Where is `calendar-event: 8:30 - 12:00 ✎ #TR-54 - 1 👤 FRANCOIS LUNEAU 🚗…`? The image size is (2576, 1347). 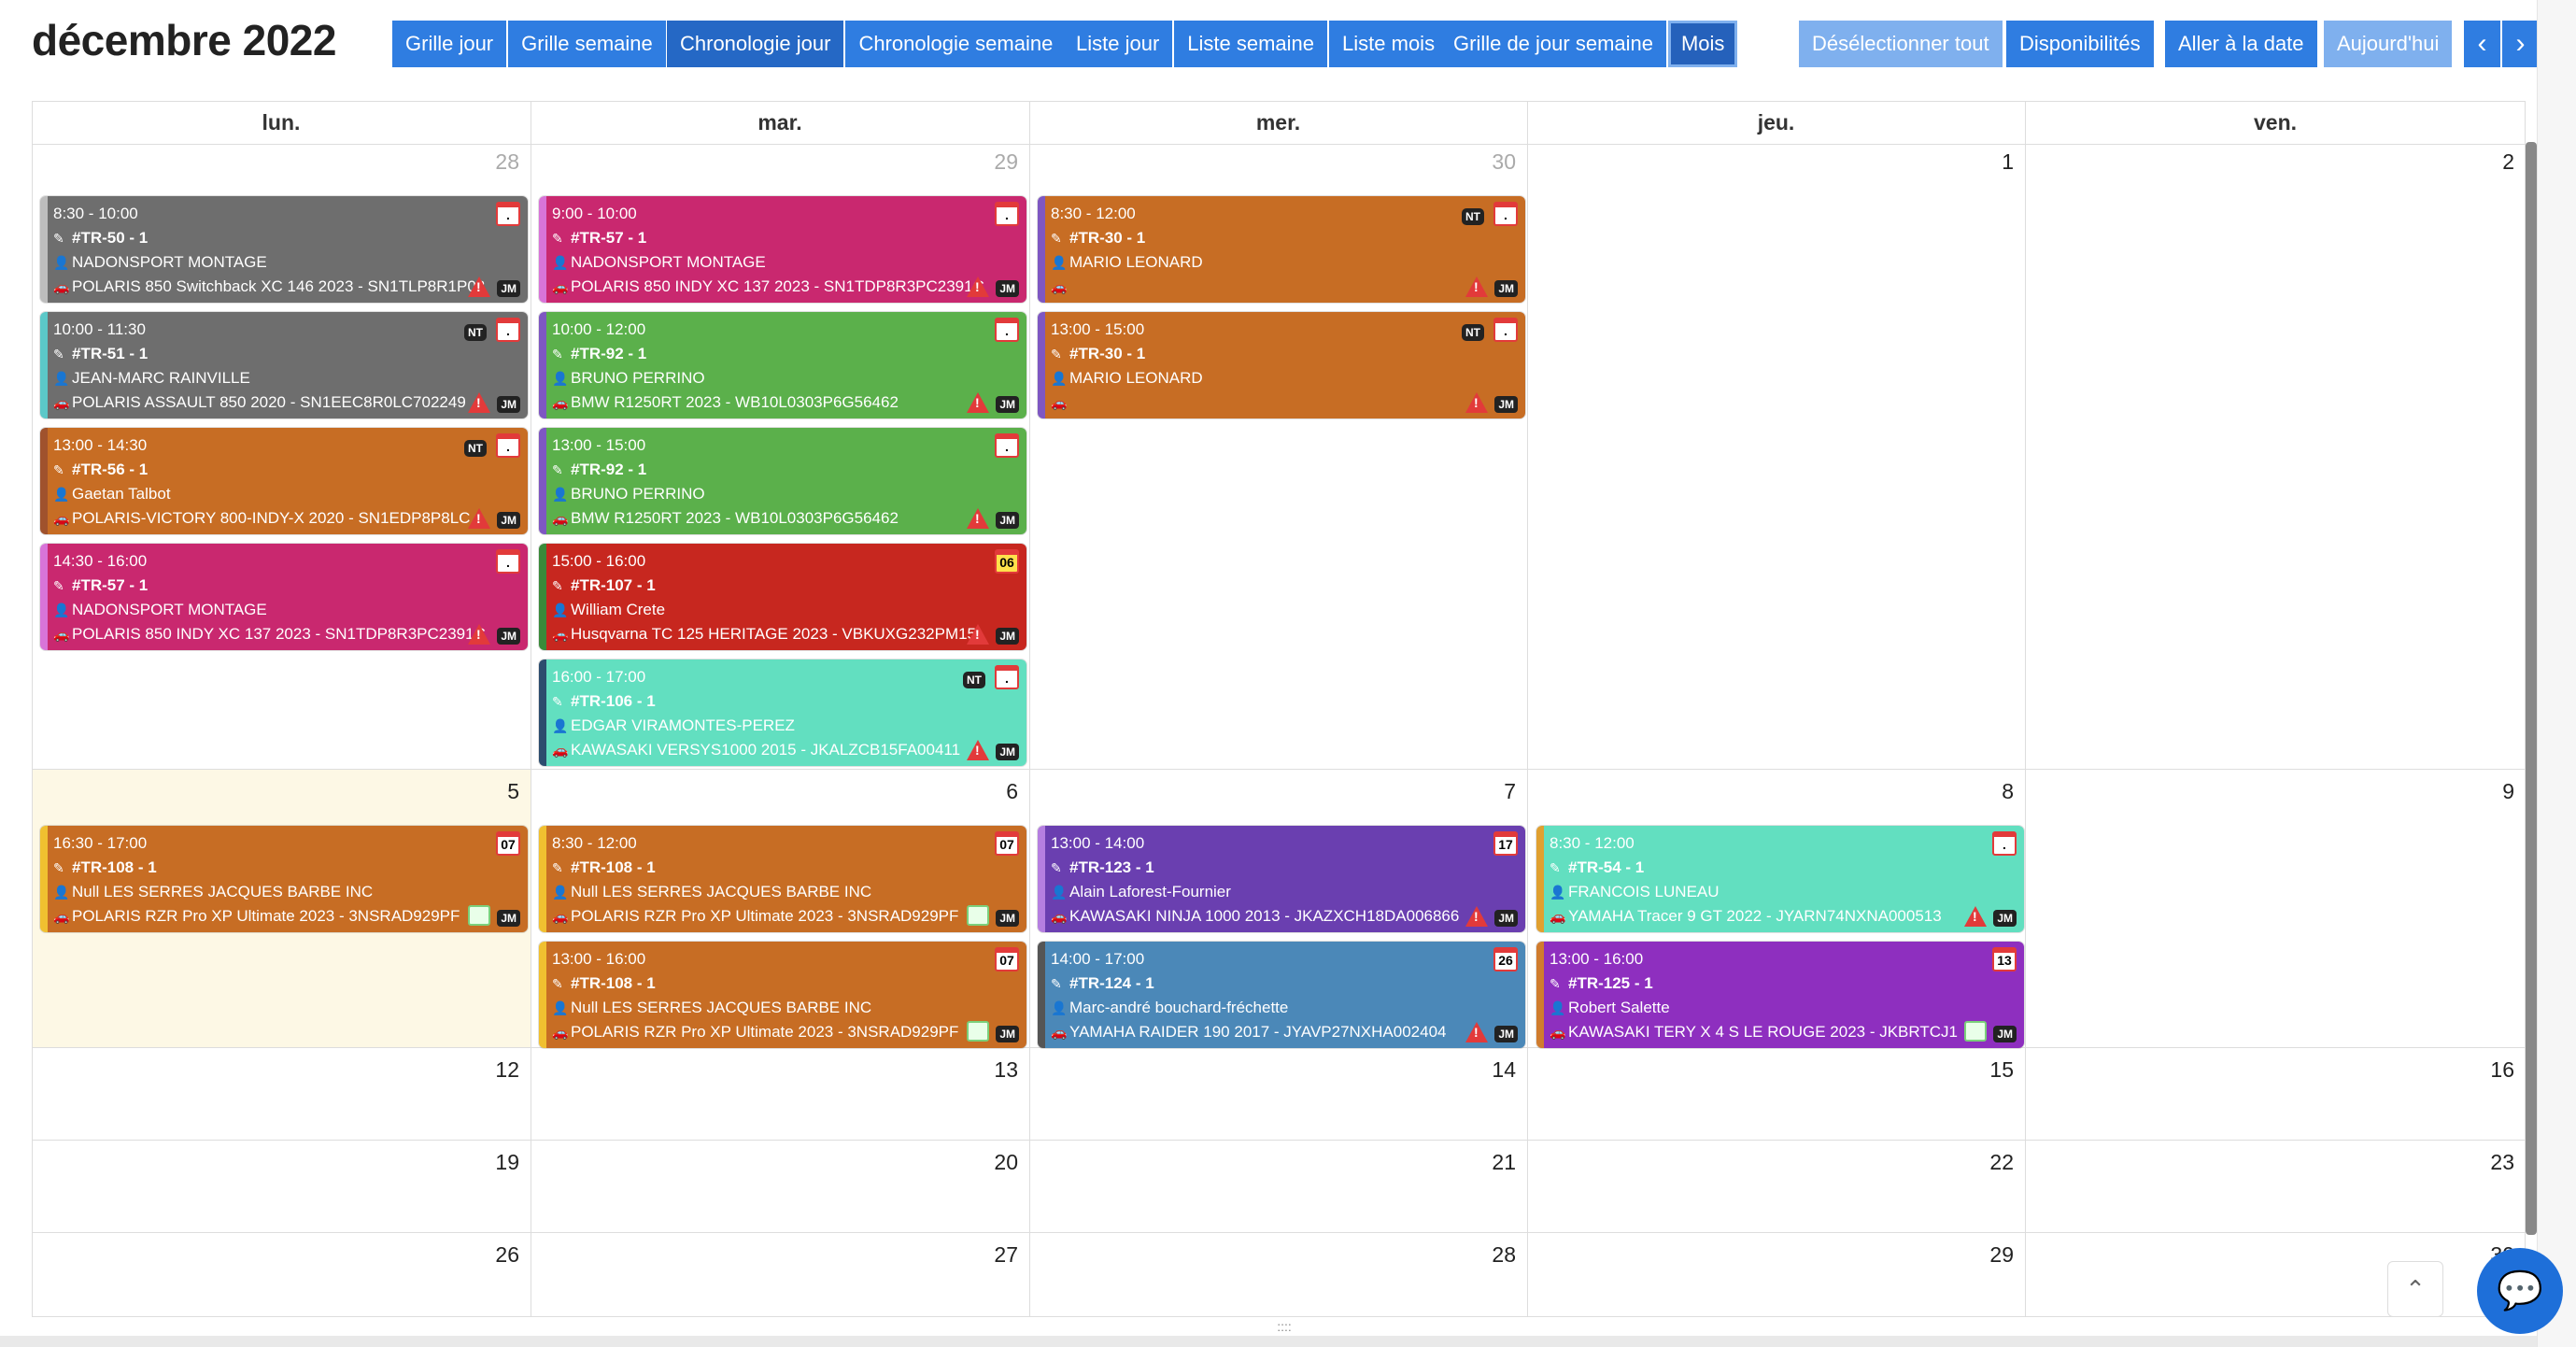 calendar-event: 8:30 - 12:00 ✎ #TR-54 - 1 👤 FRANCOIS LUNEAU 🚗… is located at coordinates (1780, 879).